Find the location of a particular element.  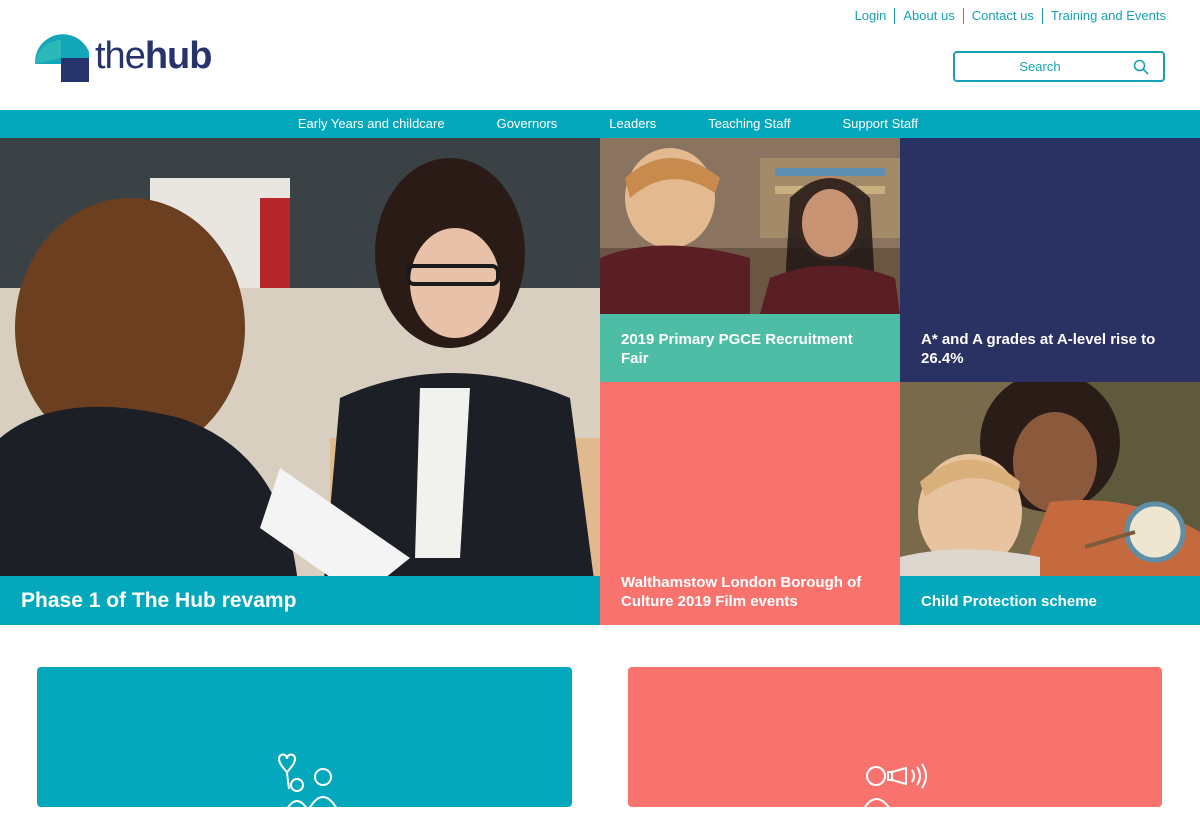

person-megaphone-icon is located at coordinates (894, 788).